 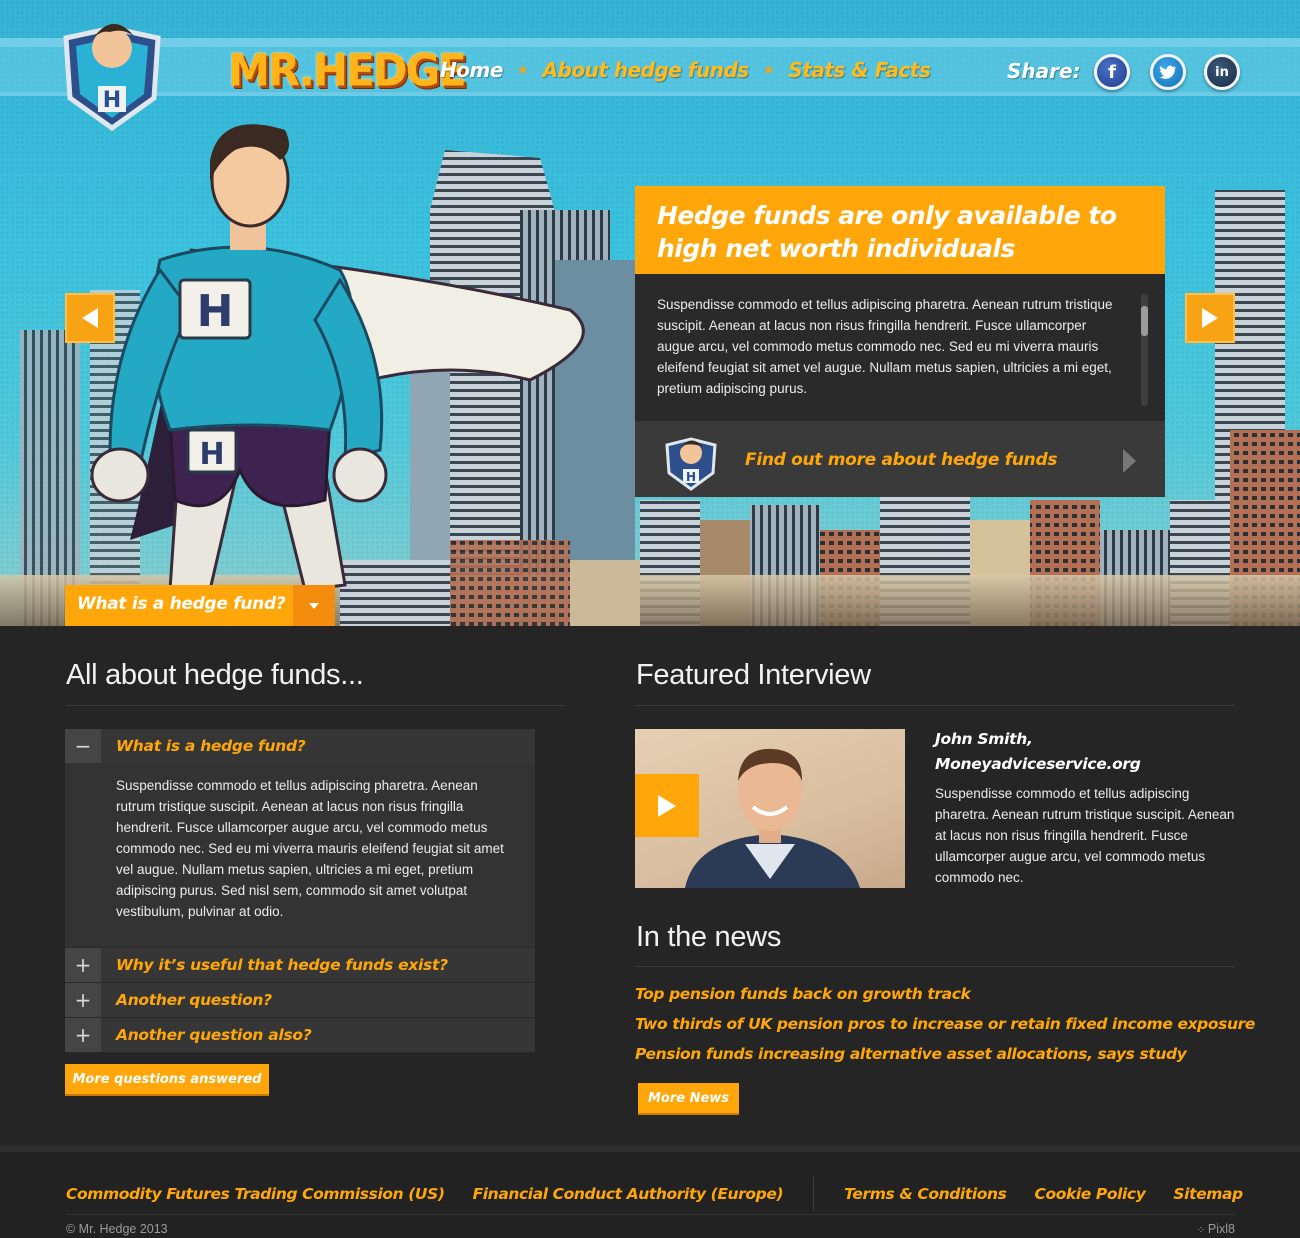 I want to click on superhero-shield-icon: H, so click(x=112, y=77).